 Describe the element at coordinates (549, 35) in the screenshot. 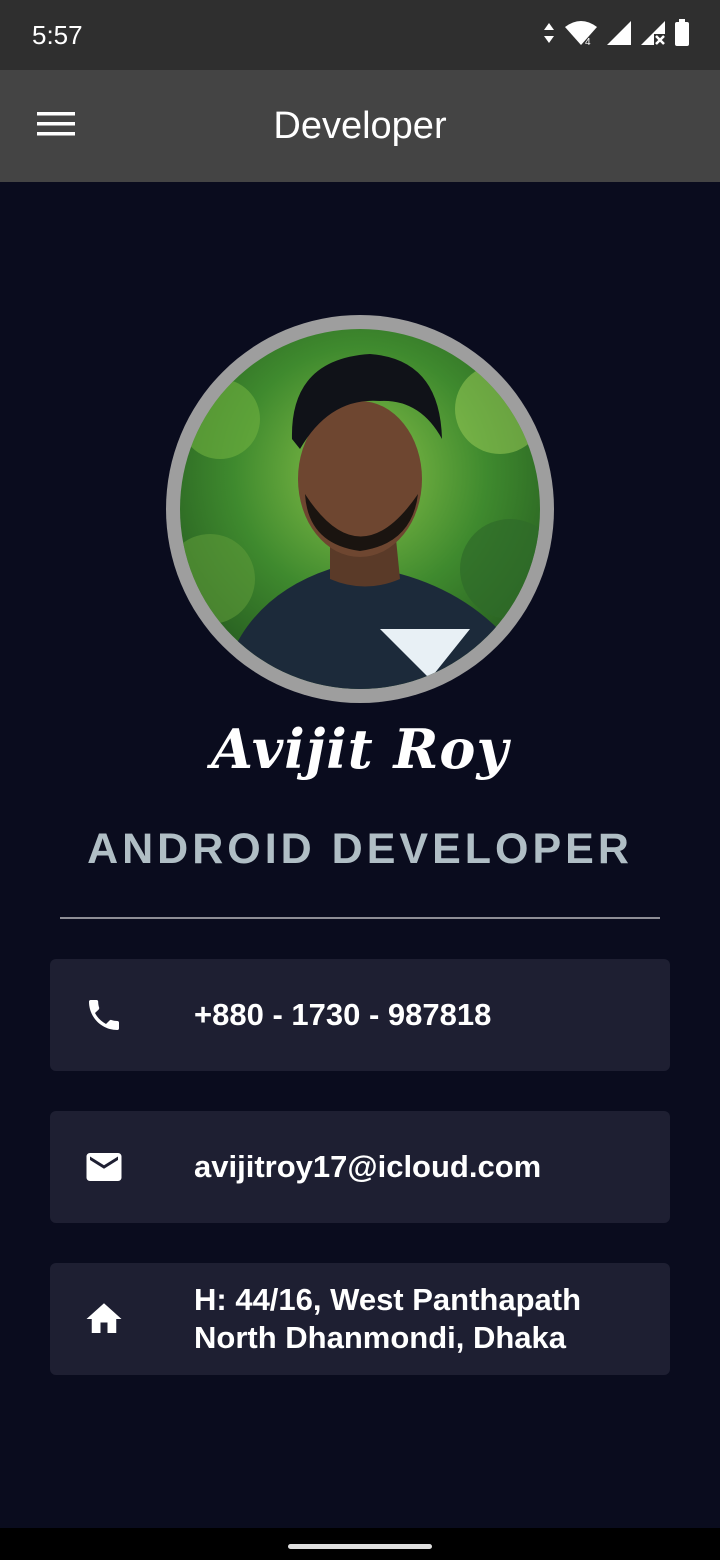

I see `data-arrows-icon` at that location.